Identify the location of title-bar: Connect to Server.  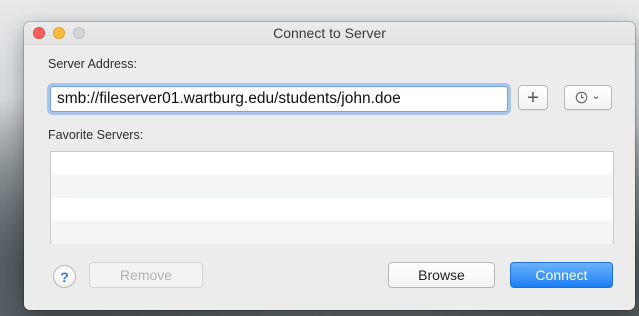
(329, 33).